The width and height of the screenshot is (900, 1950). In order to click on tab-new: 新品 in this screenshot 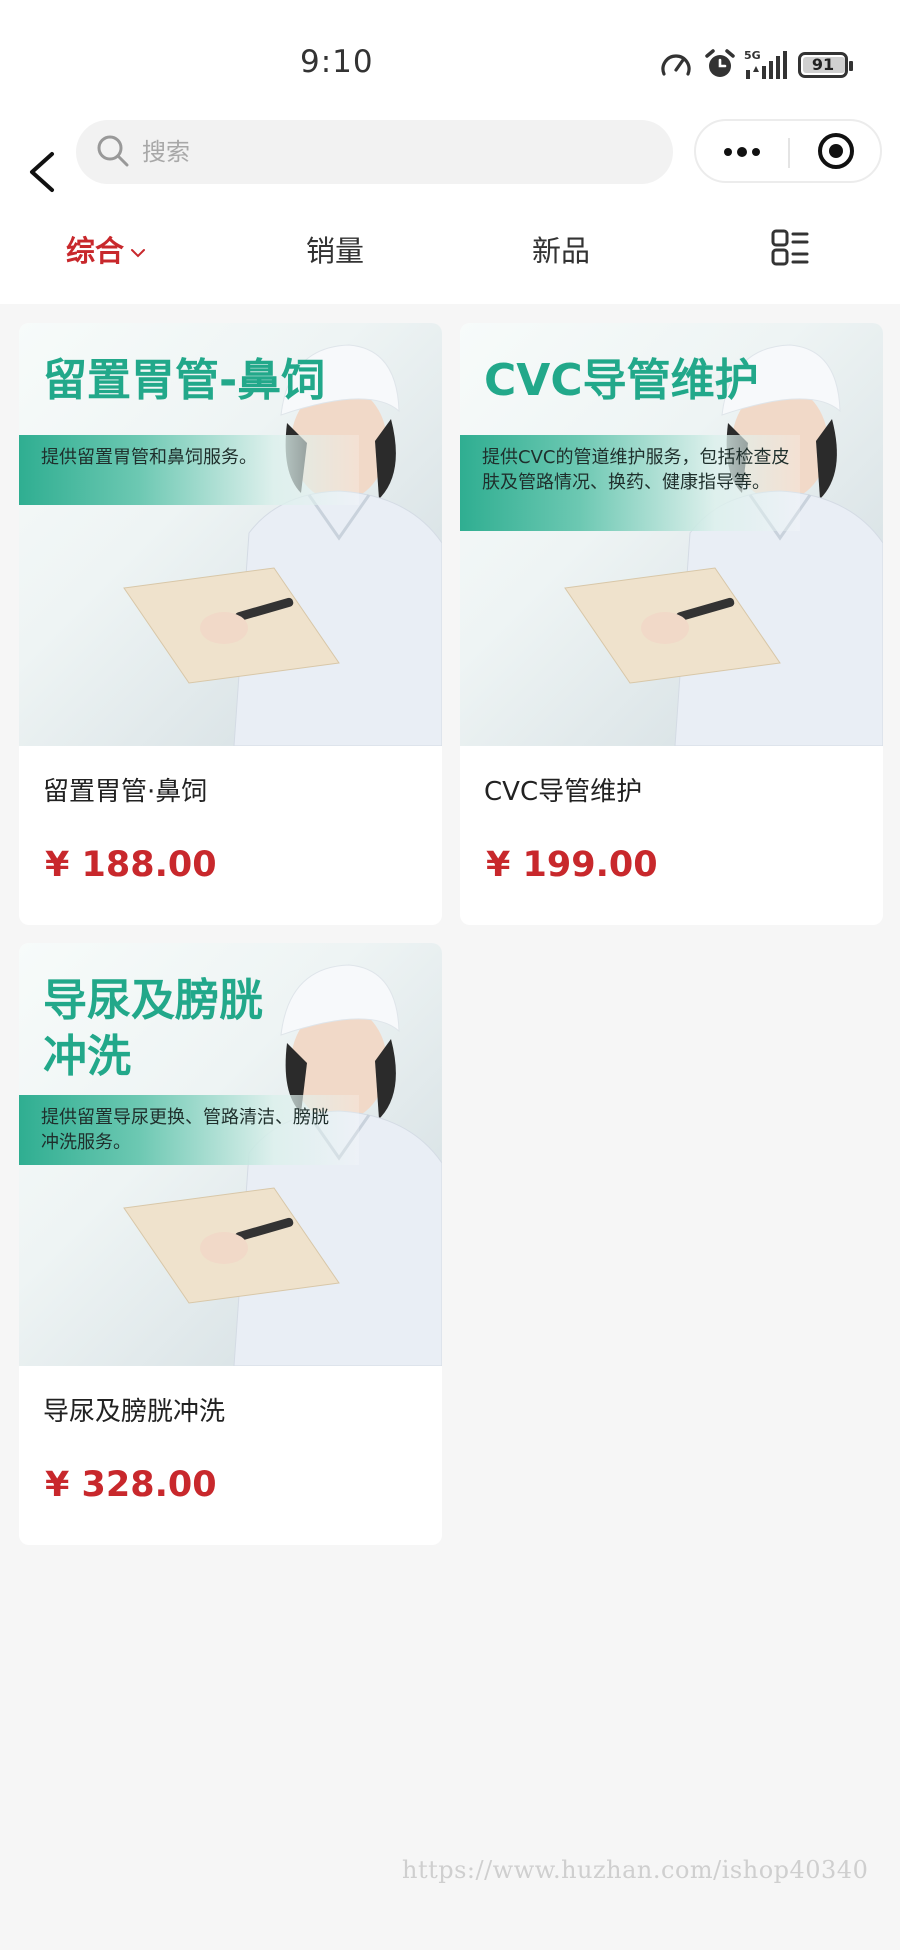, I will do `click(561, 249)`.